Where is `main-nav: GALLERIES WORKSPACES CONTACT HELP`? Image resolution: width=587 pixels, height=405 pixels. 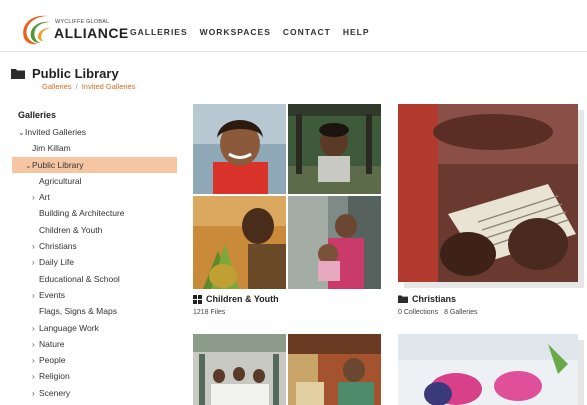
main-nav: GALLERIES WORKSPACES CONTACT HELP is located at coordinates (250, 32).